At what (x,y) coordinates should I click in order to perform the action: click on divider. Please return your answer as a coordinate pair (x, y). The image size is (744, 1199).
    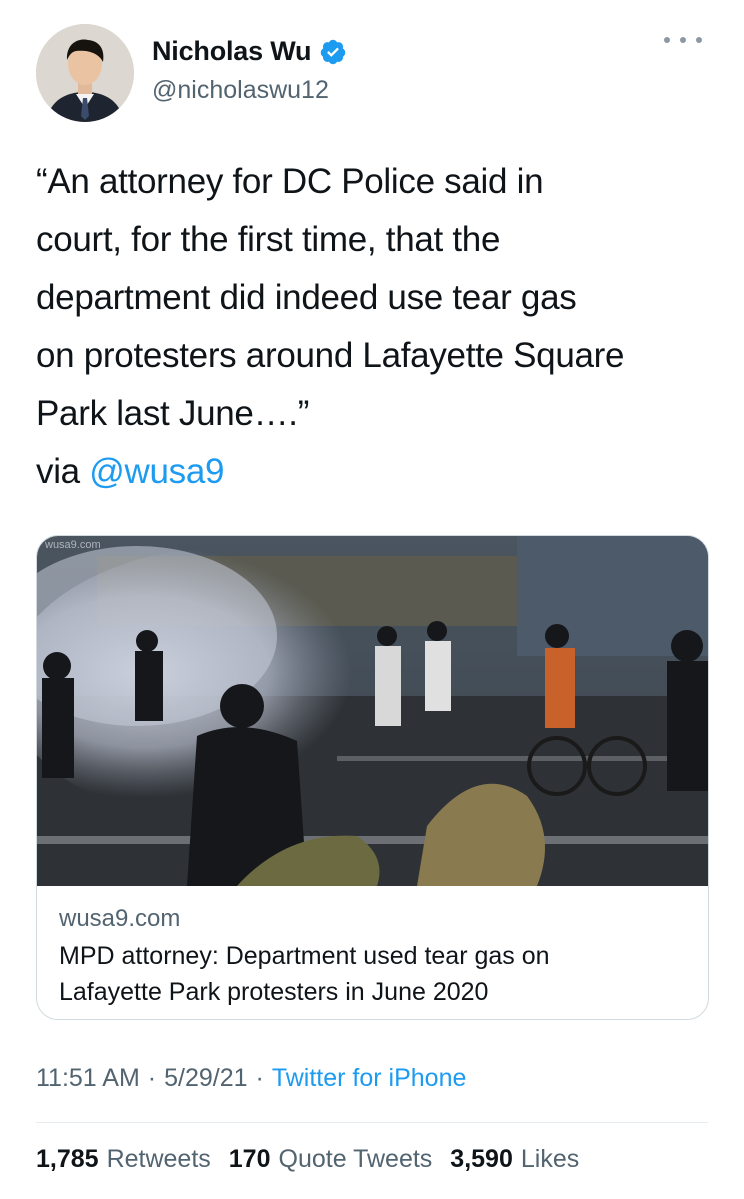
    Looking at the image, I should click on (372, 1122).